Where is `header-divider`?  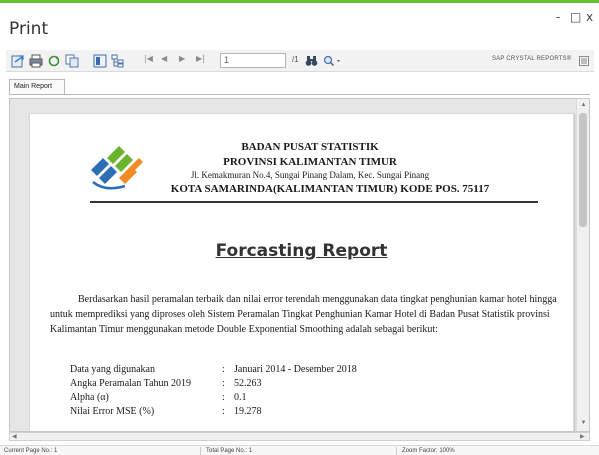
header-divider is located at coordinates (314, 202).